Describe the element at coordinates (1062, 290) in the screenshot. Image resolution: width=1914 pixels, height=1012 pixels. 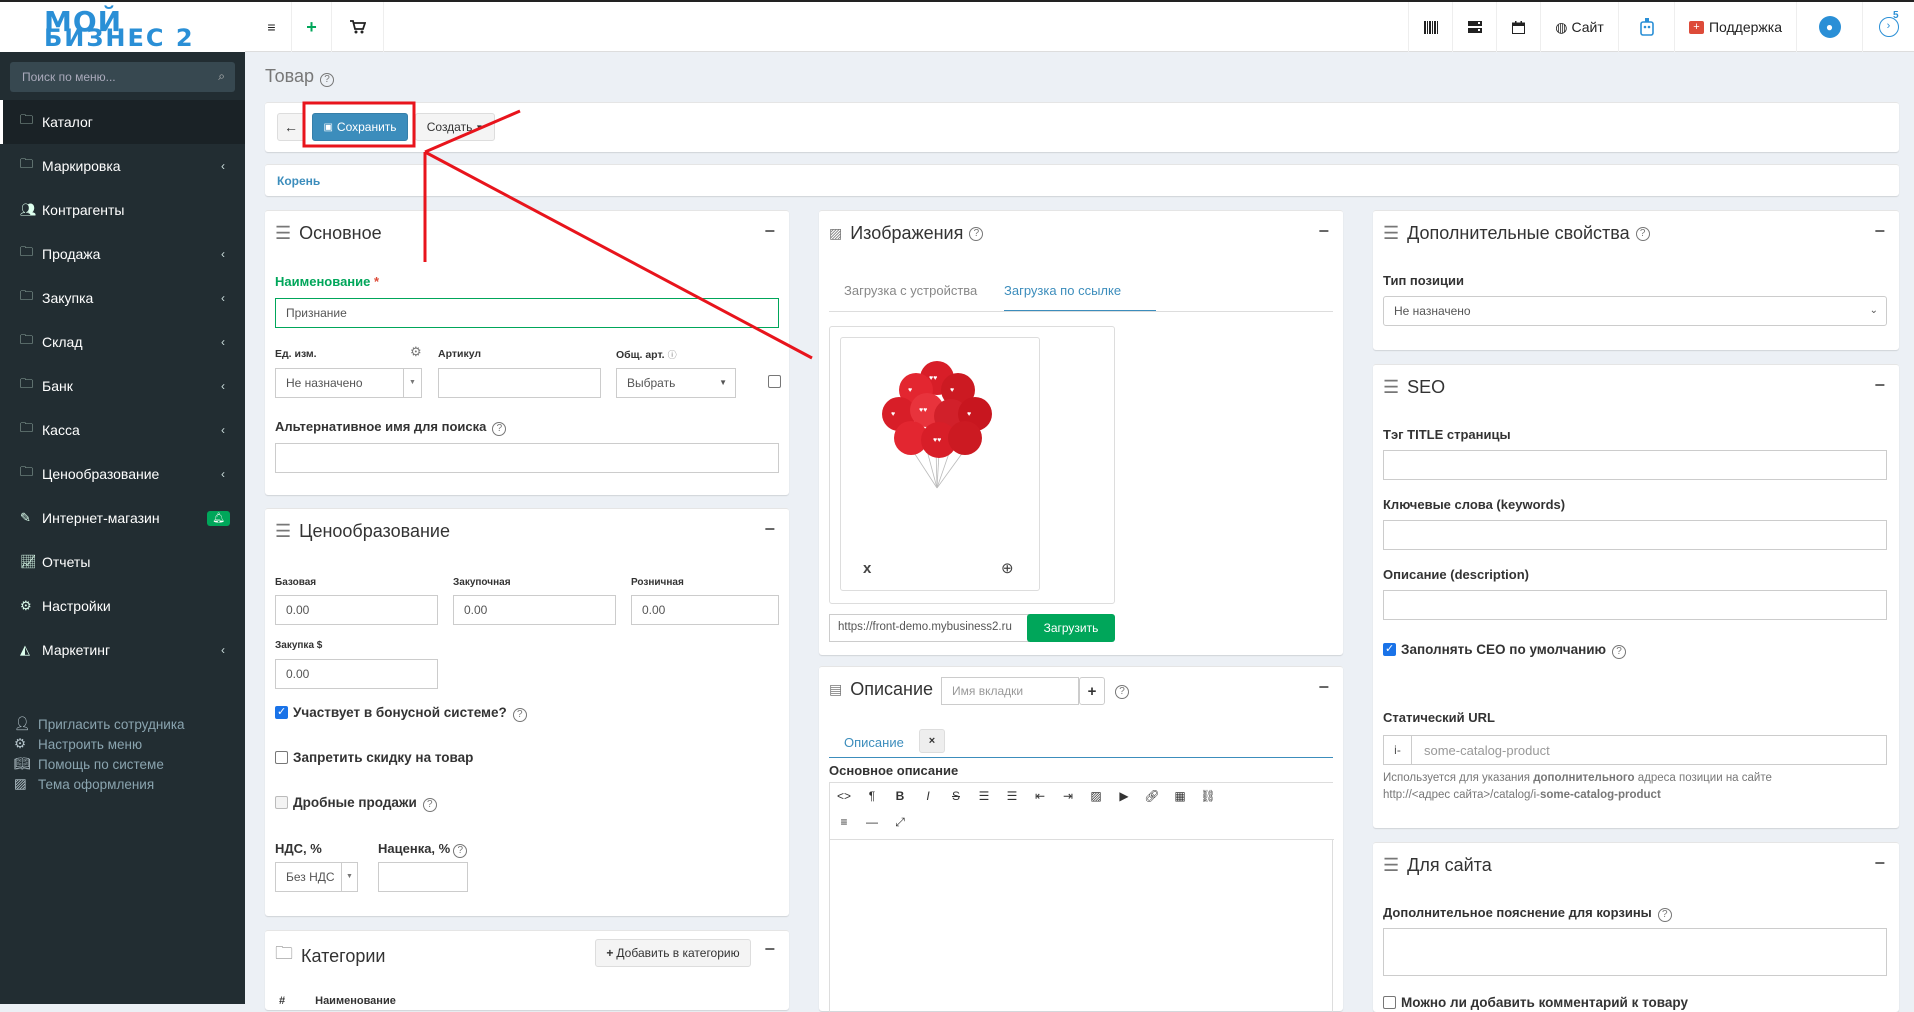
I see `tab-upload-url: Загрузка по ссылке` at that location.